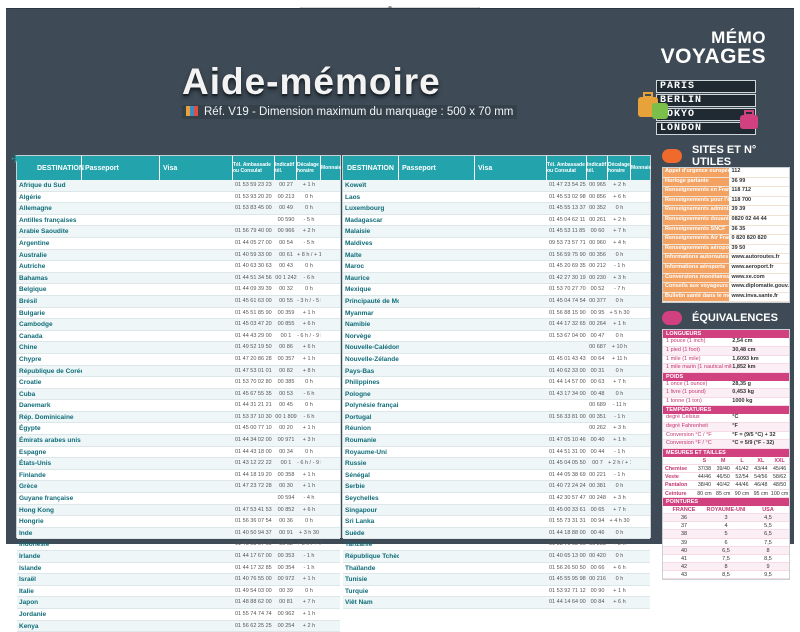  I want to click on table-row: Bahamas 01 44 51 34 56 00 1 242 - 6 h, so click(178, 278).